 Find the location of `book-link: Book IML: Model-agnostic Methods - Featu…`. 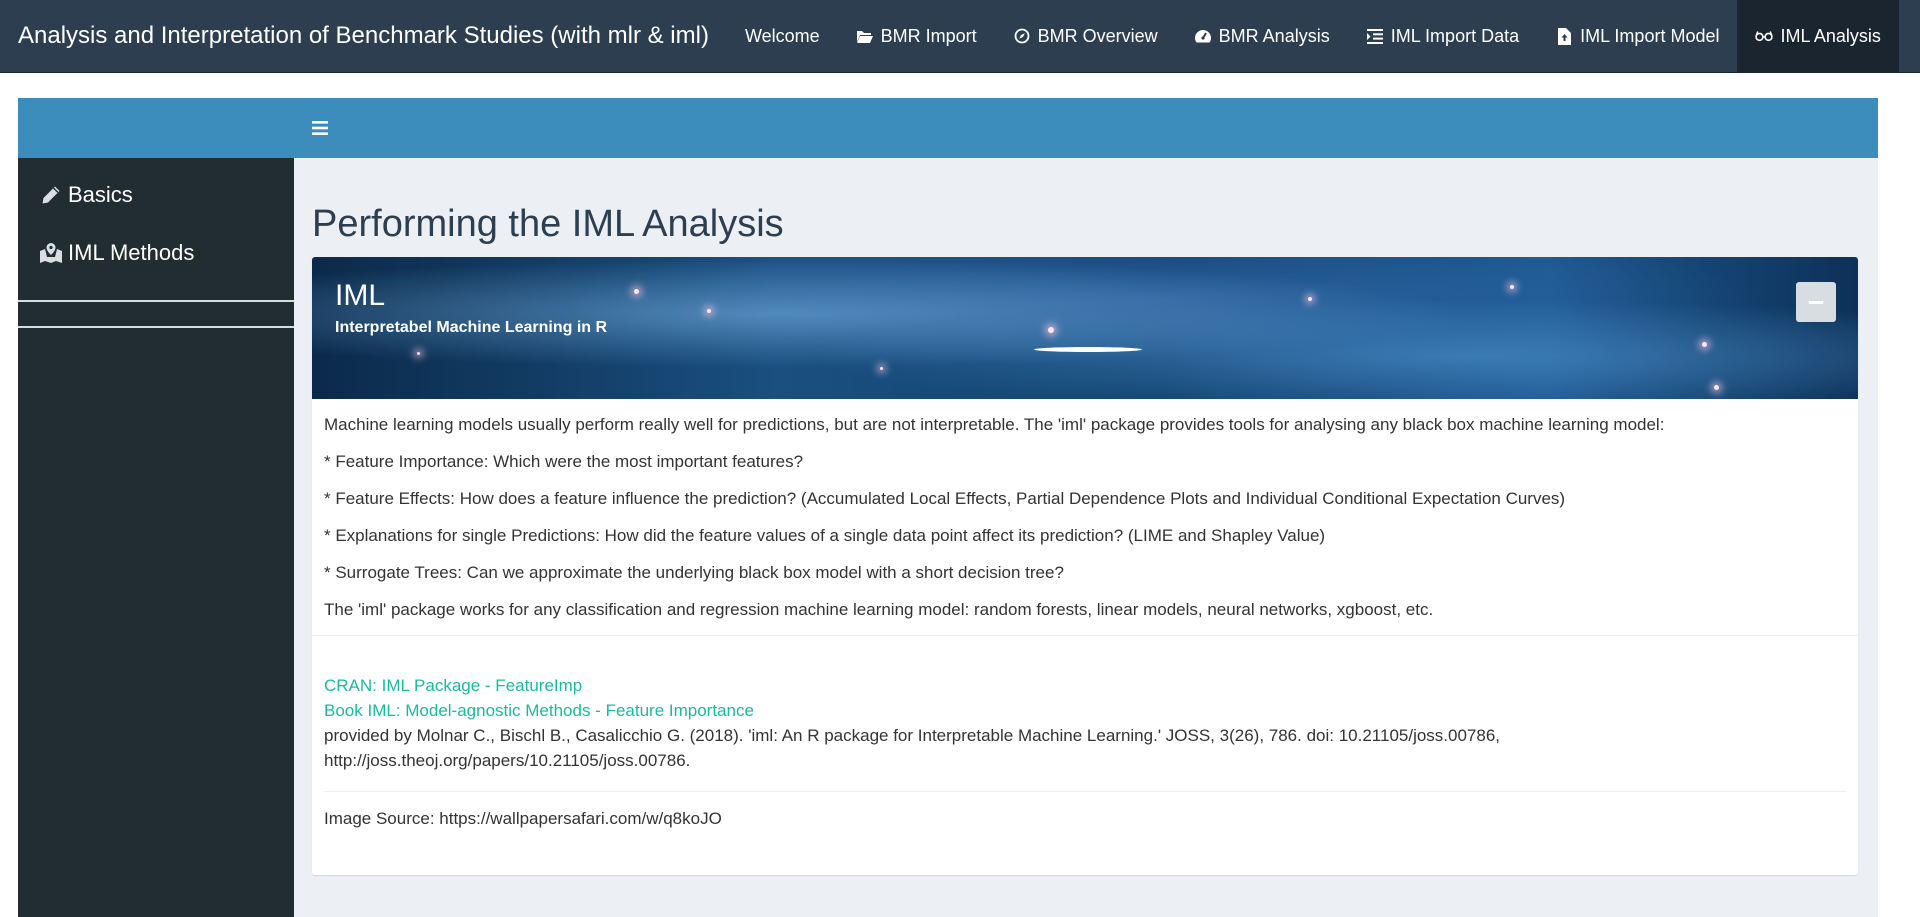

book-link: Book IML: Model-agnostic Methods - Featu… is located at coordinates (1085, 710).